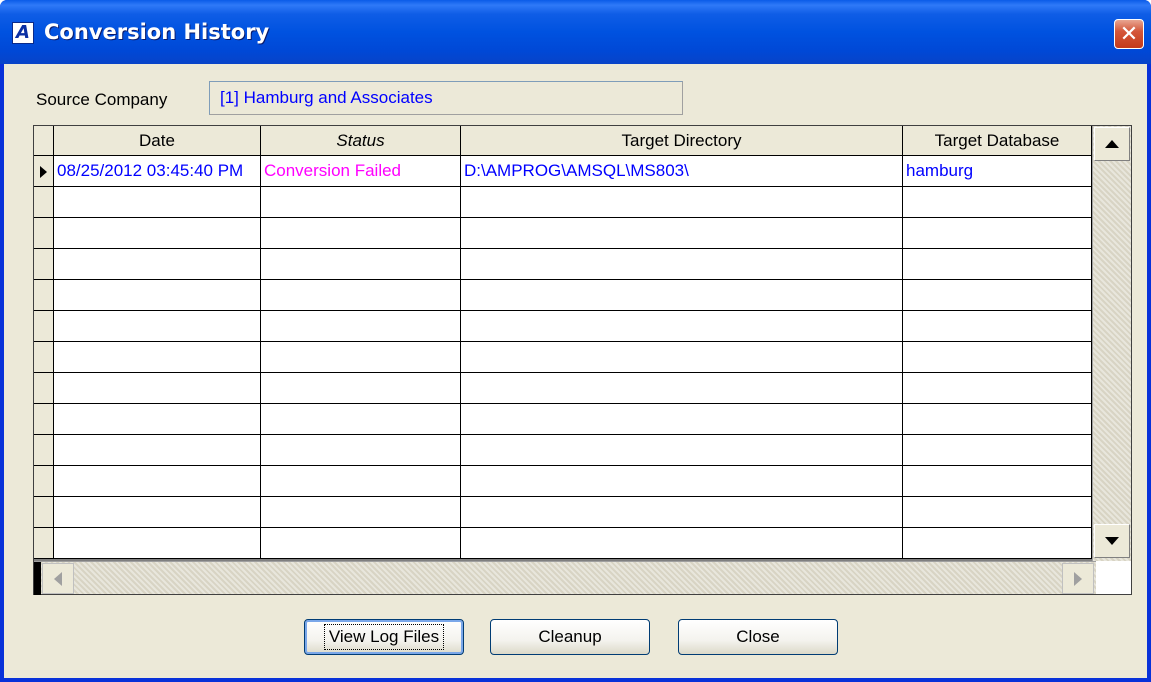  Describe the element at coordinates (23, 32) in the screenshot. I see `app-logo-letter: A` at that location.